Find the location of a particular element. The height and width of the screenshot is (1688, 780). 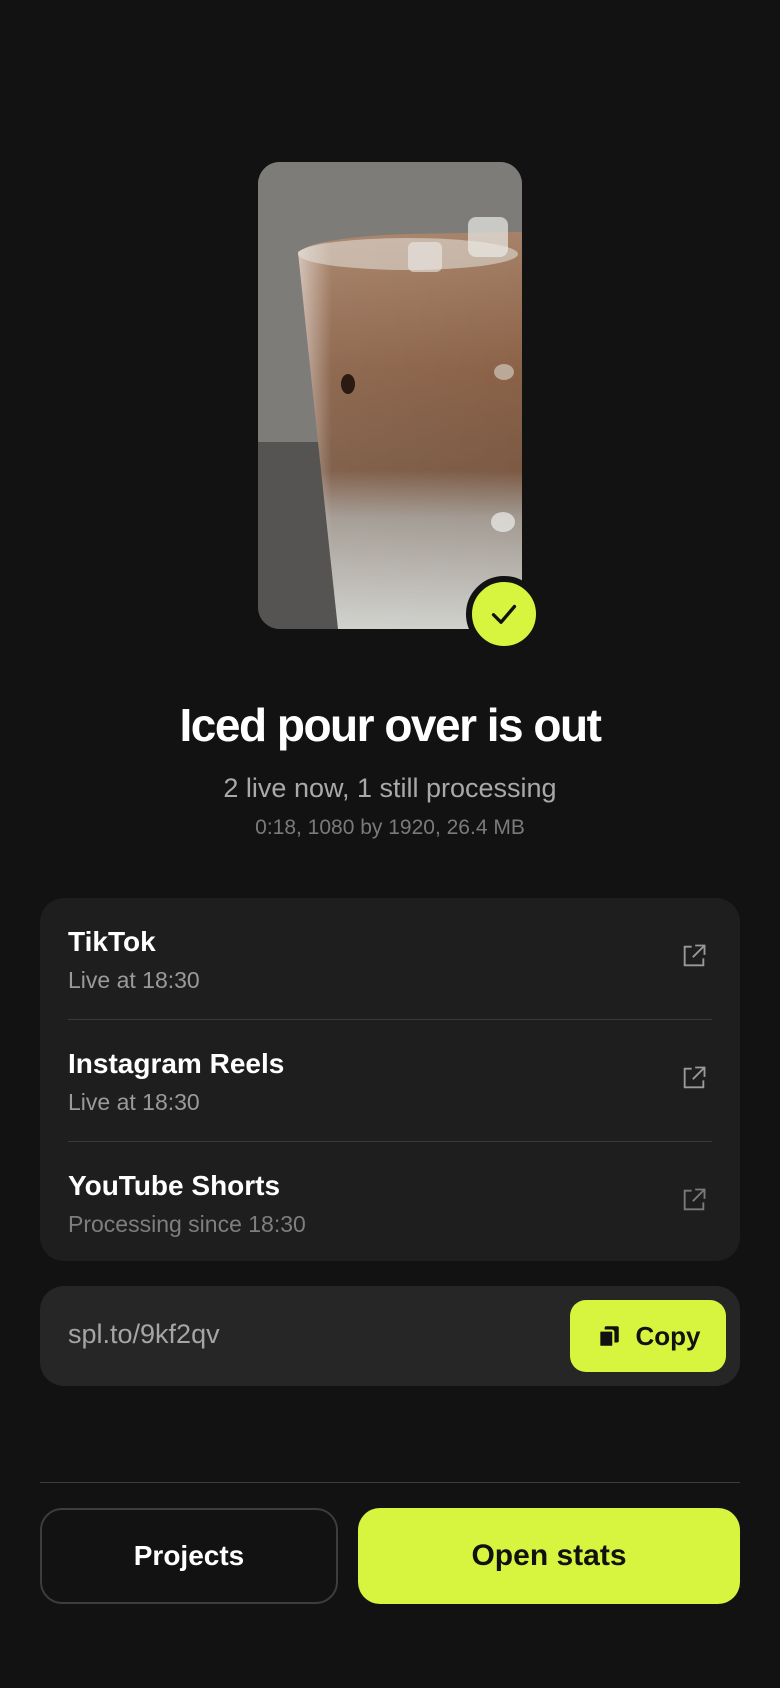

published-badge is located at coordinates (504, 614).